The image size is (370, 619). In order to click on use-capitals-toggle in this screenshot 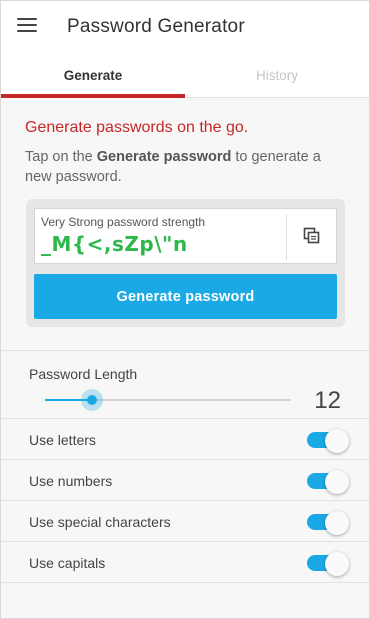, I will do `click(328, 564)`.